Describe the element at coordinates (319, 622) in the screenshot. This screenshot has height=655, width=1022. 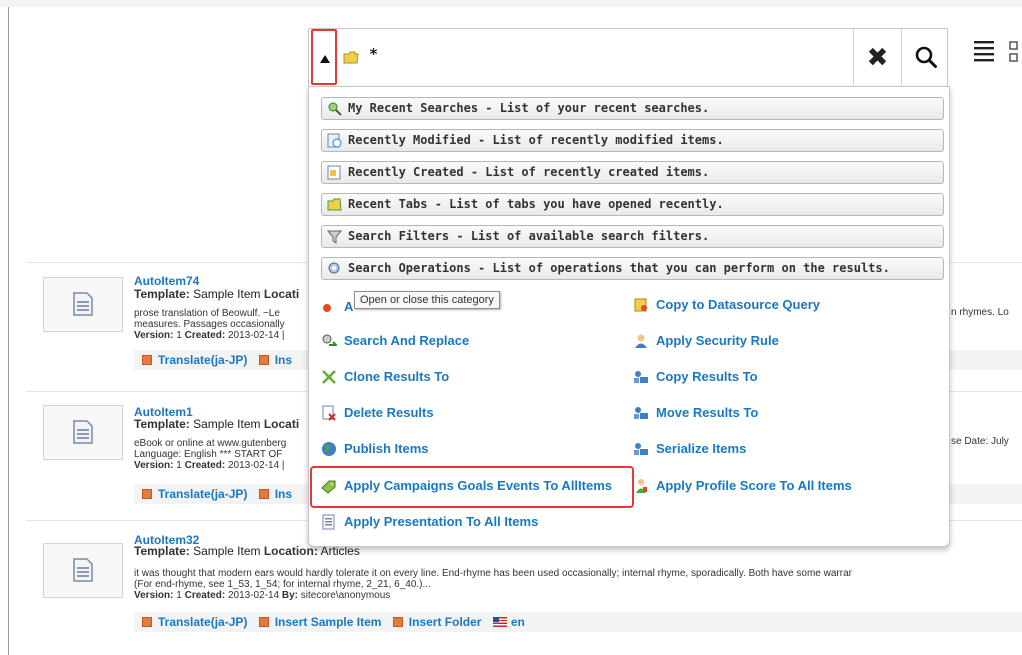
I see `insert-sample-item-action: Insert Sample Item` at that location.